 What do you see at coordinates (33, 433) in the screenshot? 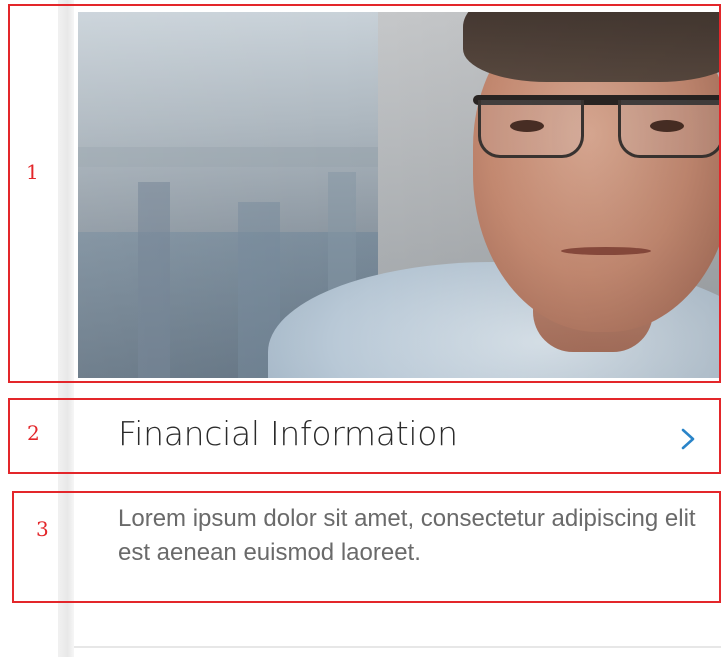
I see `annotation-label: 2` at bounding box center [33, 433].